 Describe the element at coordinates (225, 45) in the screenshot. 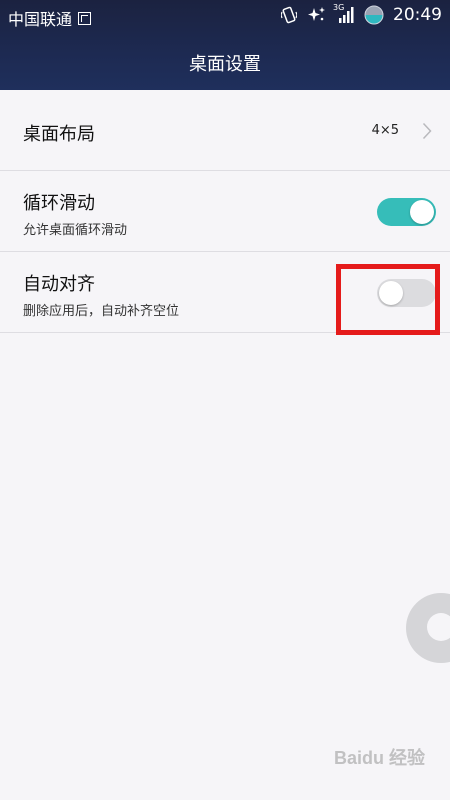

I see `top-bar: 中国联通 3G 20:49 桌面设置` at that location.